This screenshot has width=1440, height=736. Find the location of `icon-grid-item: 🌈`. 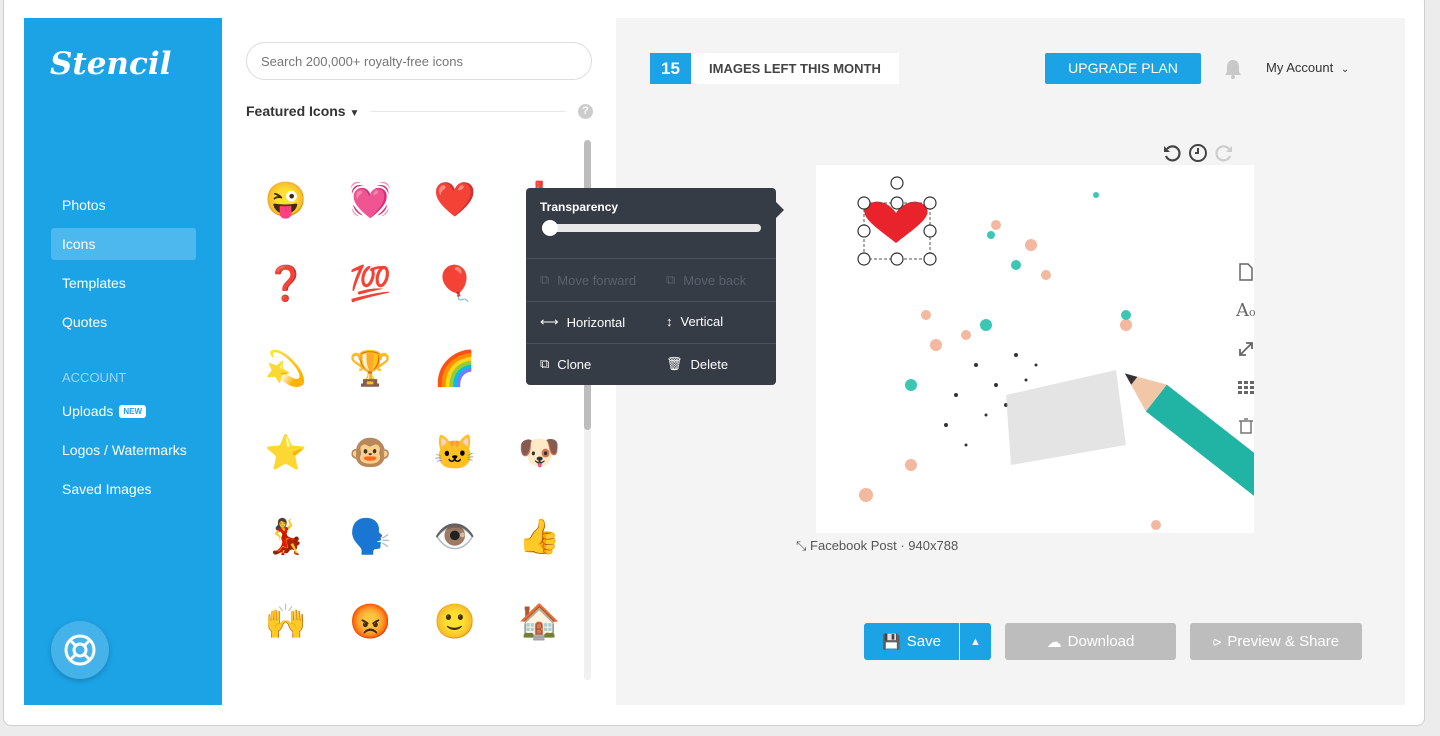

icon-grid-item: 🌈 is located at coordinates (455, 369).